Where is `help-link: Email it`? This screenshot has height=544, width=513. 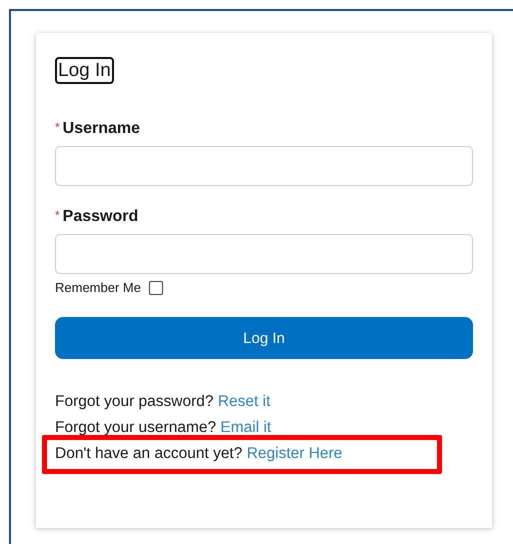 help-link: Email it is located at coordinates (246, 427).